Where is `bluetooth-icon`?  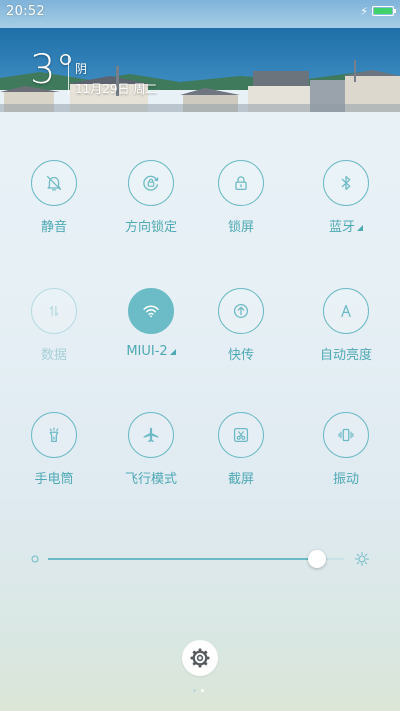 bluetooth-icon is located at coordinates (346, 183).